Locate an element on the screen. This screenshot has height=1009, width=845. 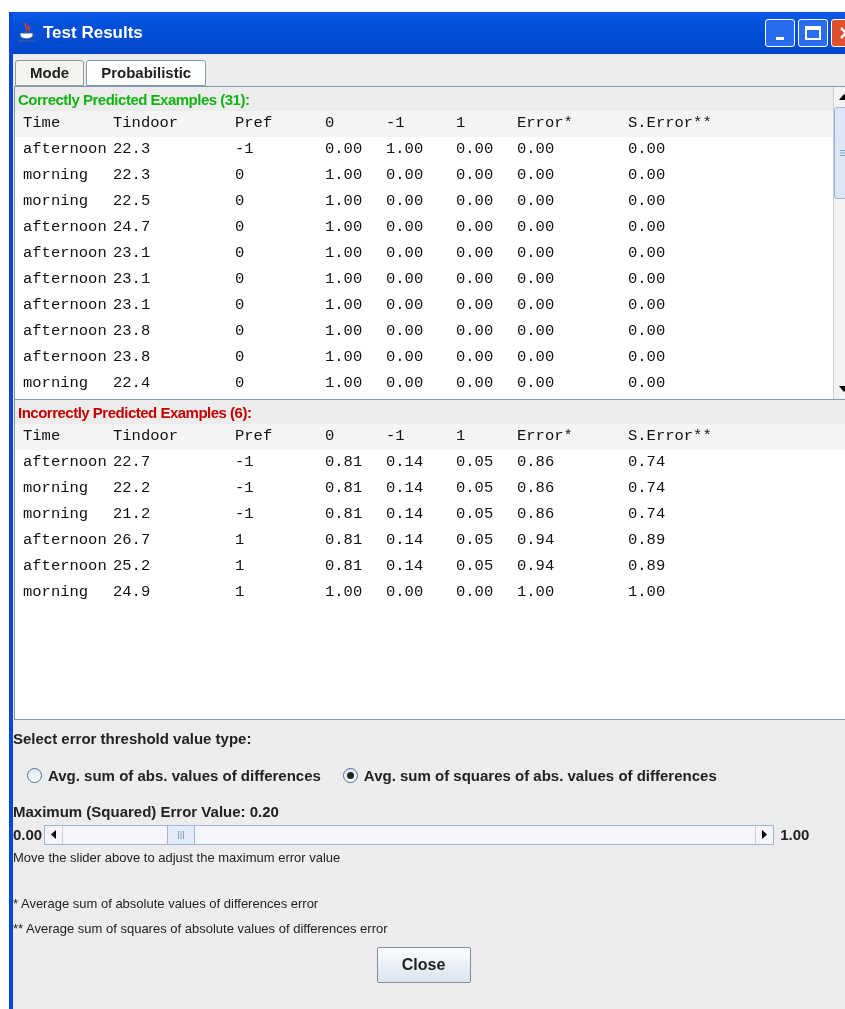
table-cell-text: 22.4 is located at coordinates (132, 384).